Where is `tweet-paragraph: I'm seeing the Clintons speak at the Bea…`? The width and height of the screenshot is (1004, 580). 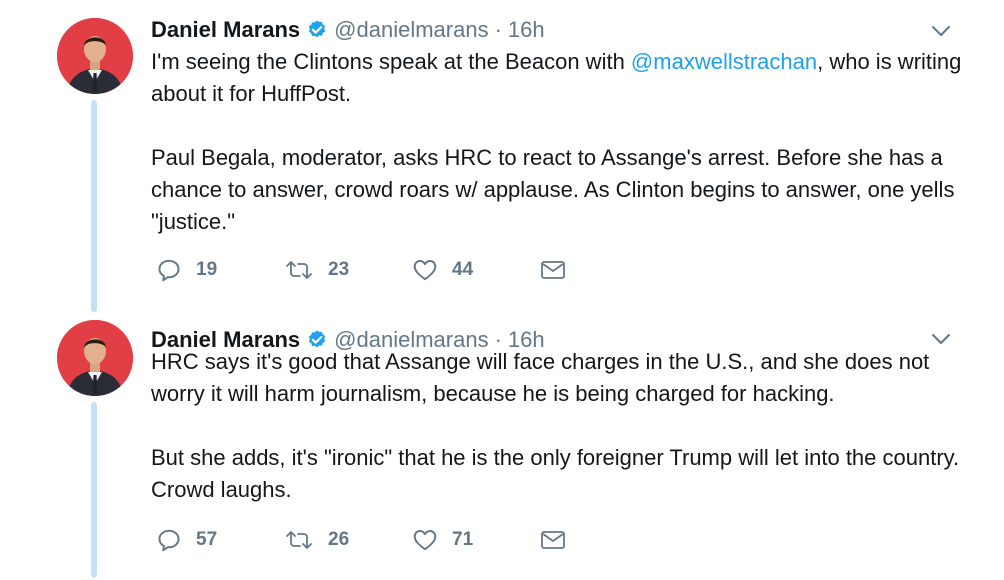
tweet-paragraph: I'm seeing the Clintons speak at the Bea… is located at coordinates (561, 78).